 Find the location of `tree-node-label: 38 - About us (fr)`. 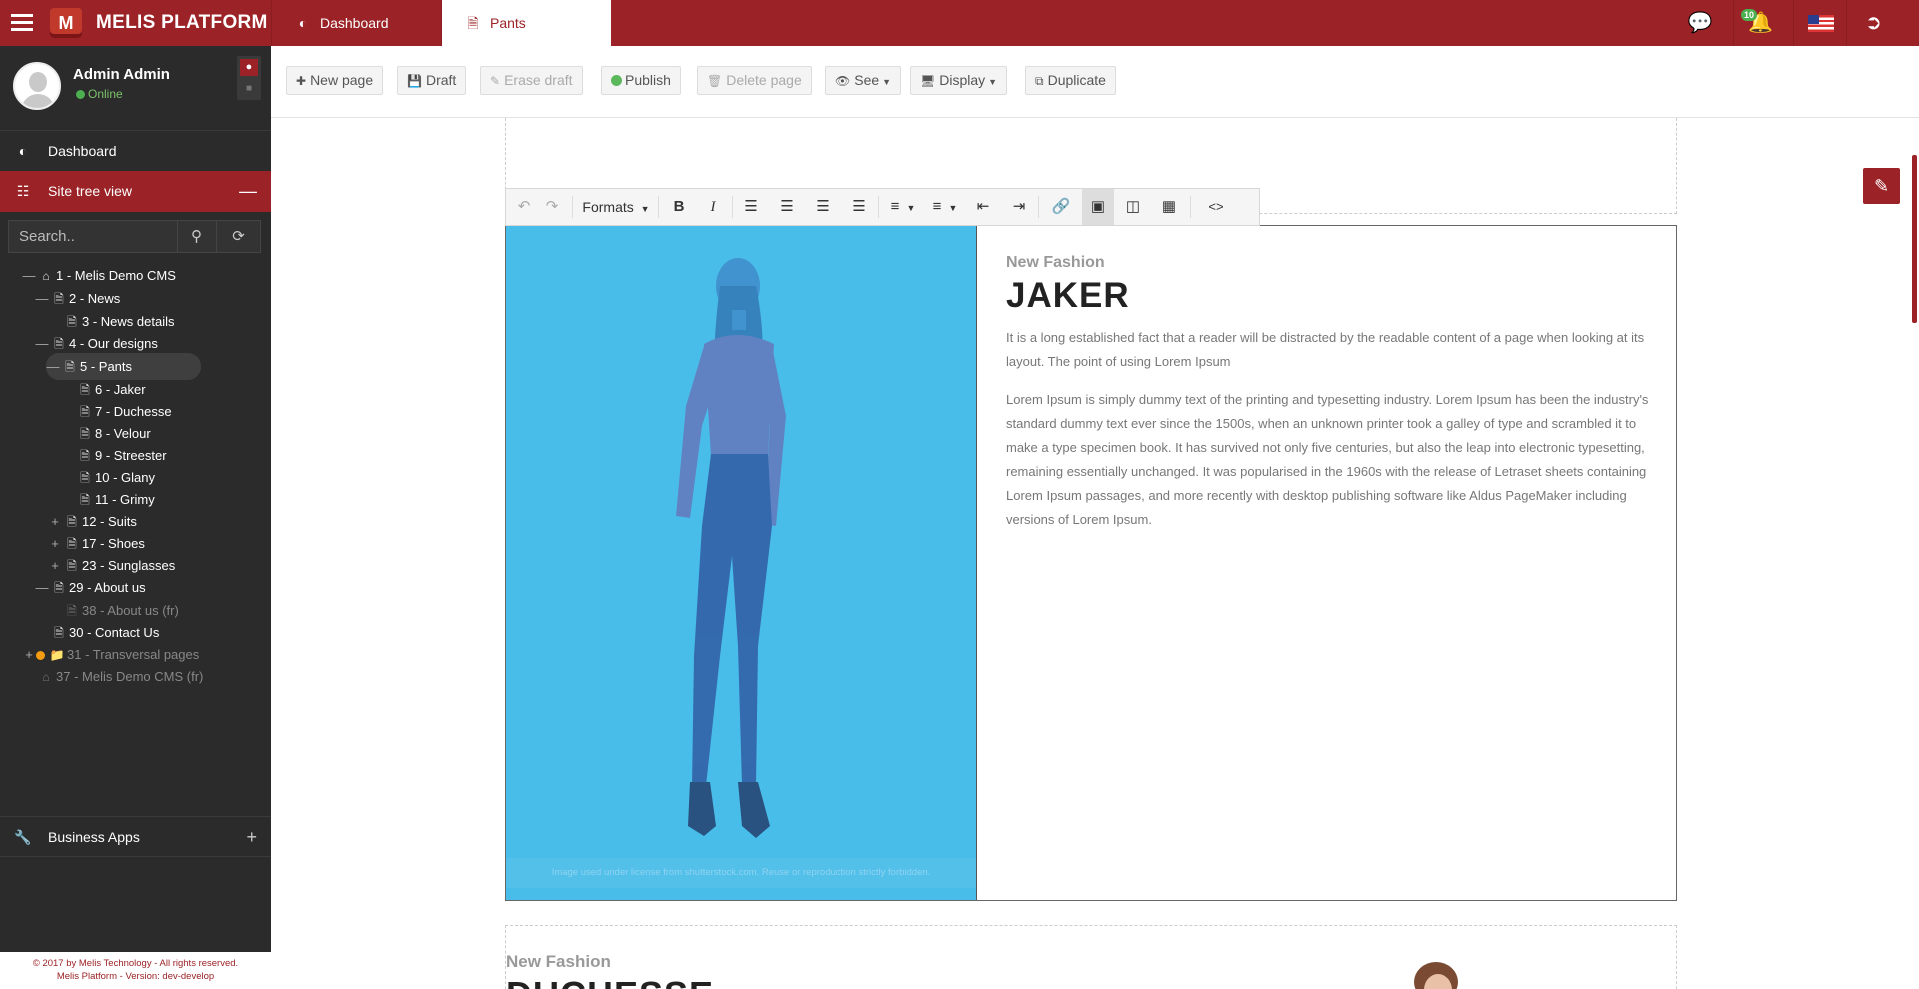

tree-node-label: 38 - About us (fr) is located at coordinates (130, 610).